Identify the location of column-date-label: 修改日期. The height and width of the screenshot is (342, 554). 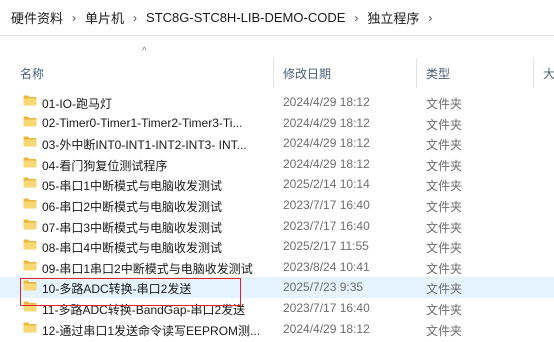
(307, 73).